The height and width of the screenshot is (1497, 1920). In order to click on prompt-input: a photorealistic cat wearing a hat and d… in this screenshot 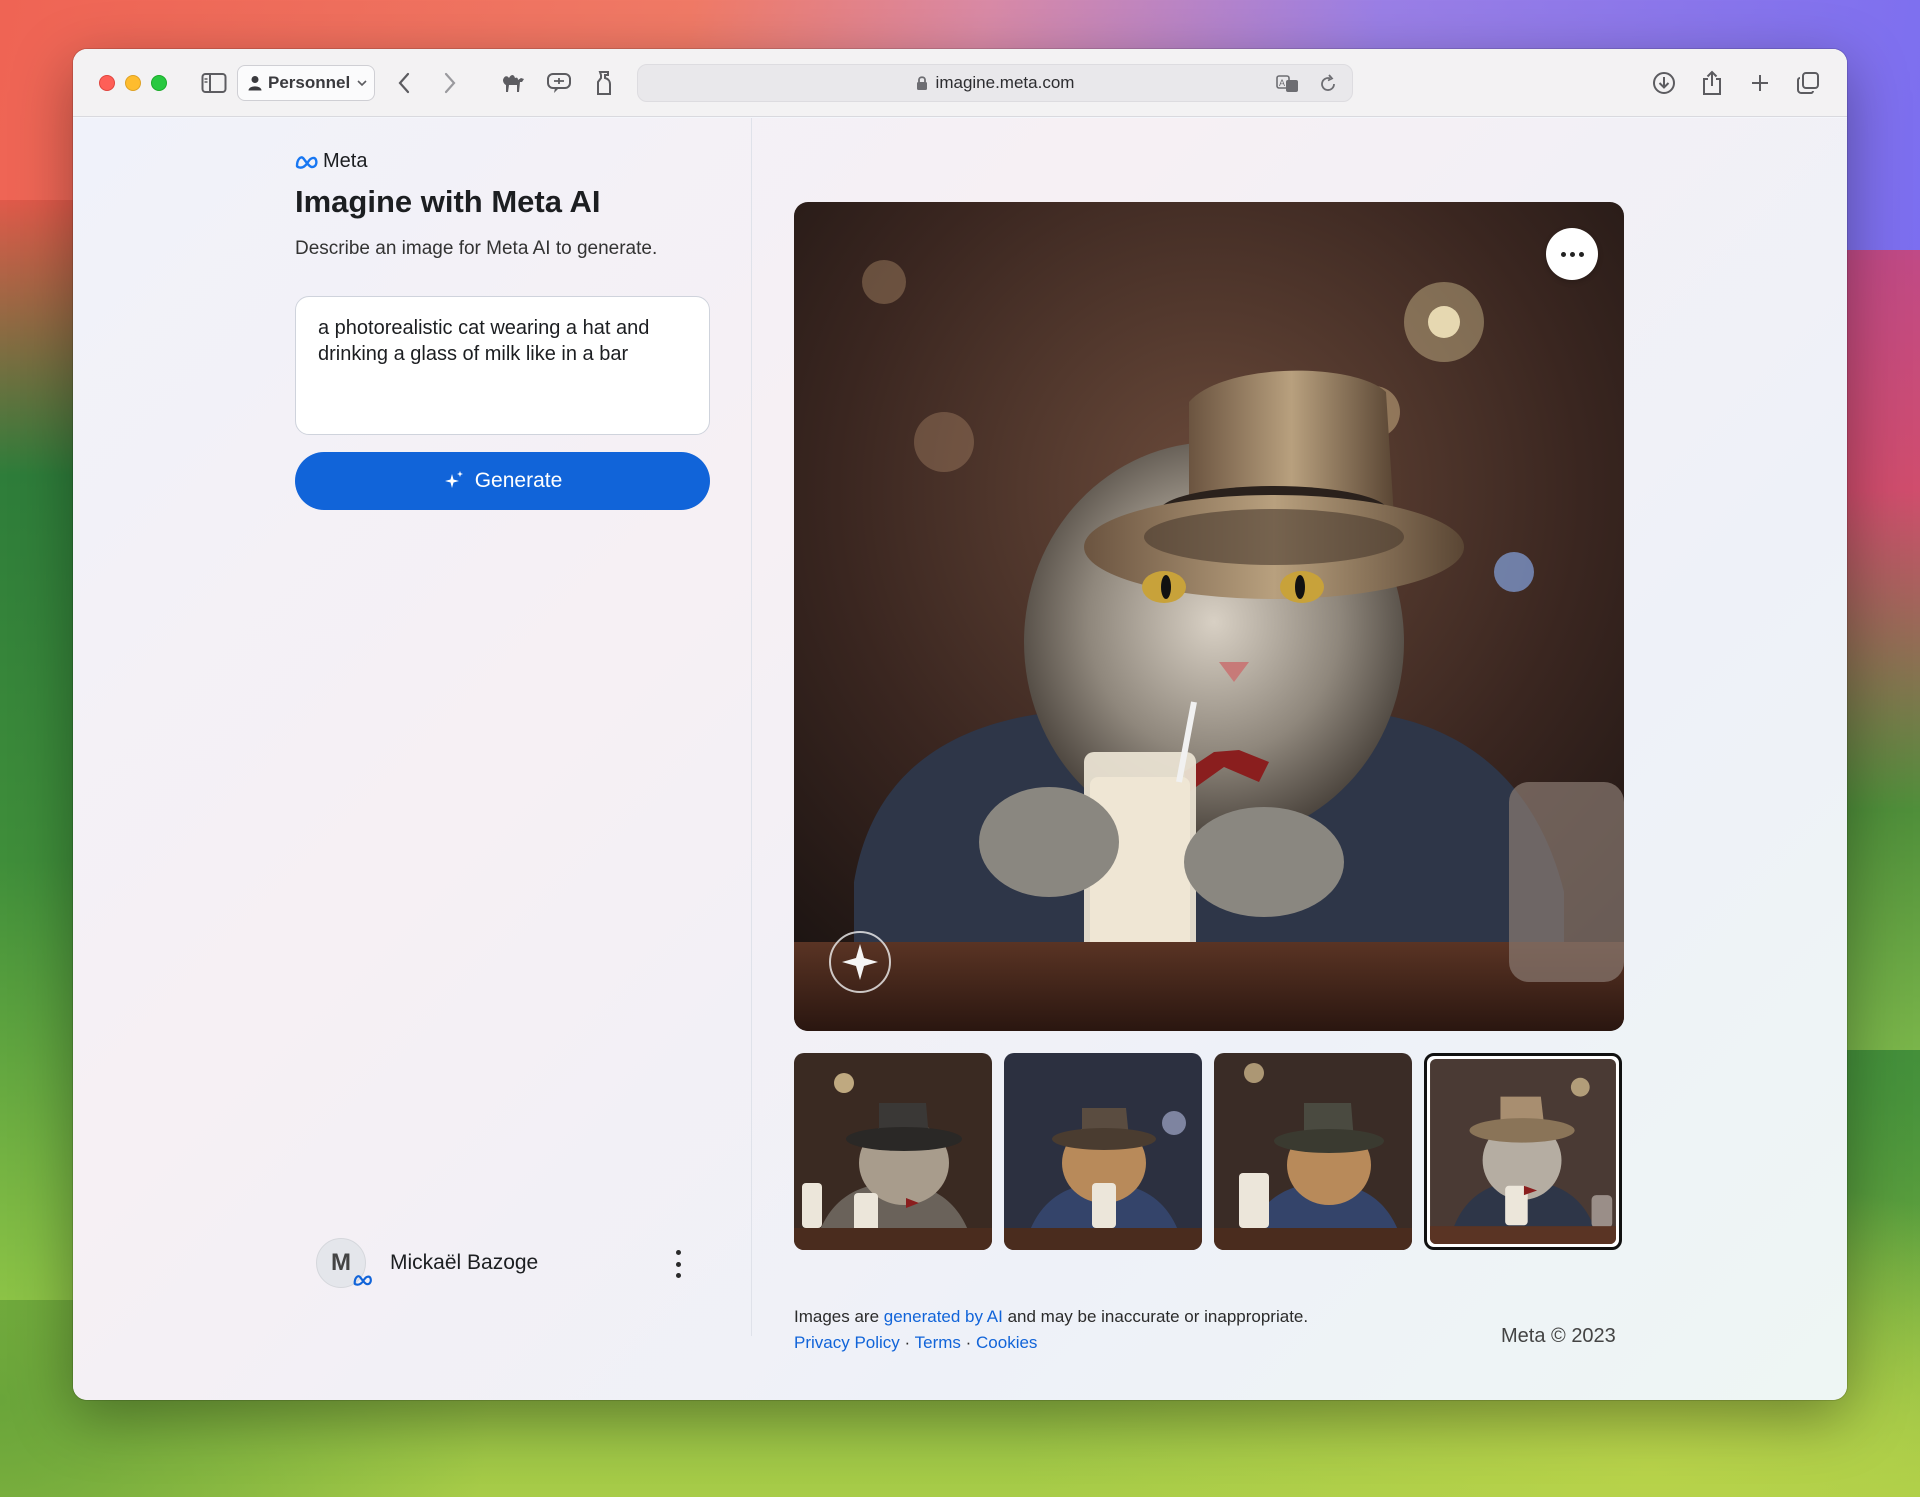, I will do `click(502, 365)`.